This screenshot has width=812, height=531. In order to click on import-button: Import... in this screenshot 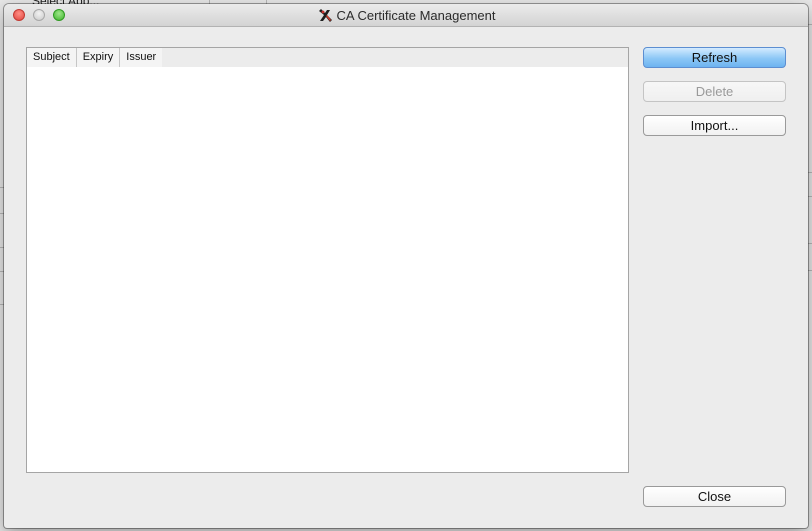, I will do `click(714, 125)`.